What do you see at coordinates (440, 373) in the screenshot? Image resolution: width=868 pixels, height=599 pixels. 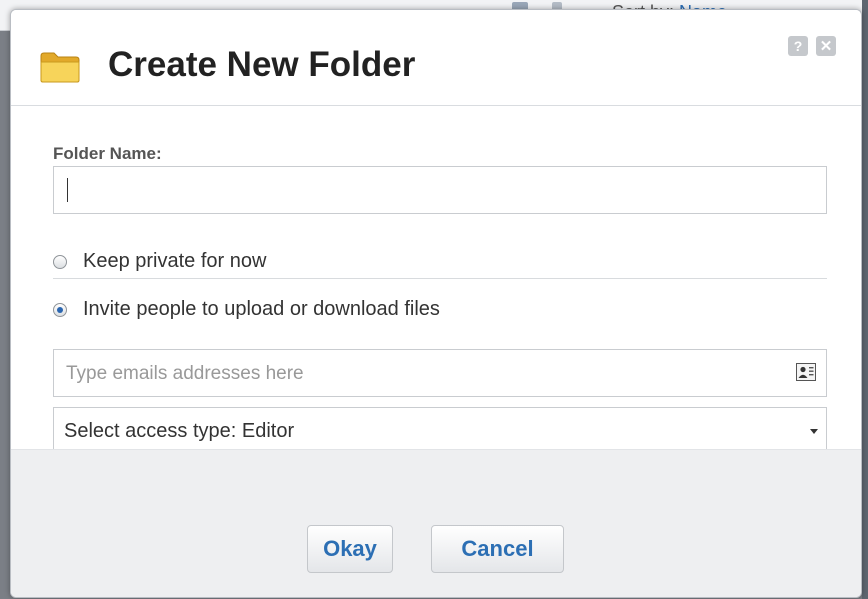 I see `email-addresses-input: Type emails addresses here` at bounding box center [440, 373].